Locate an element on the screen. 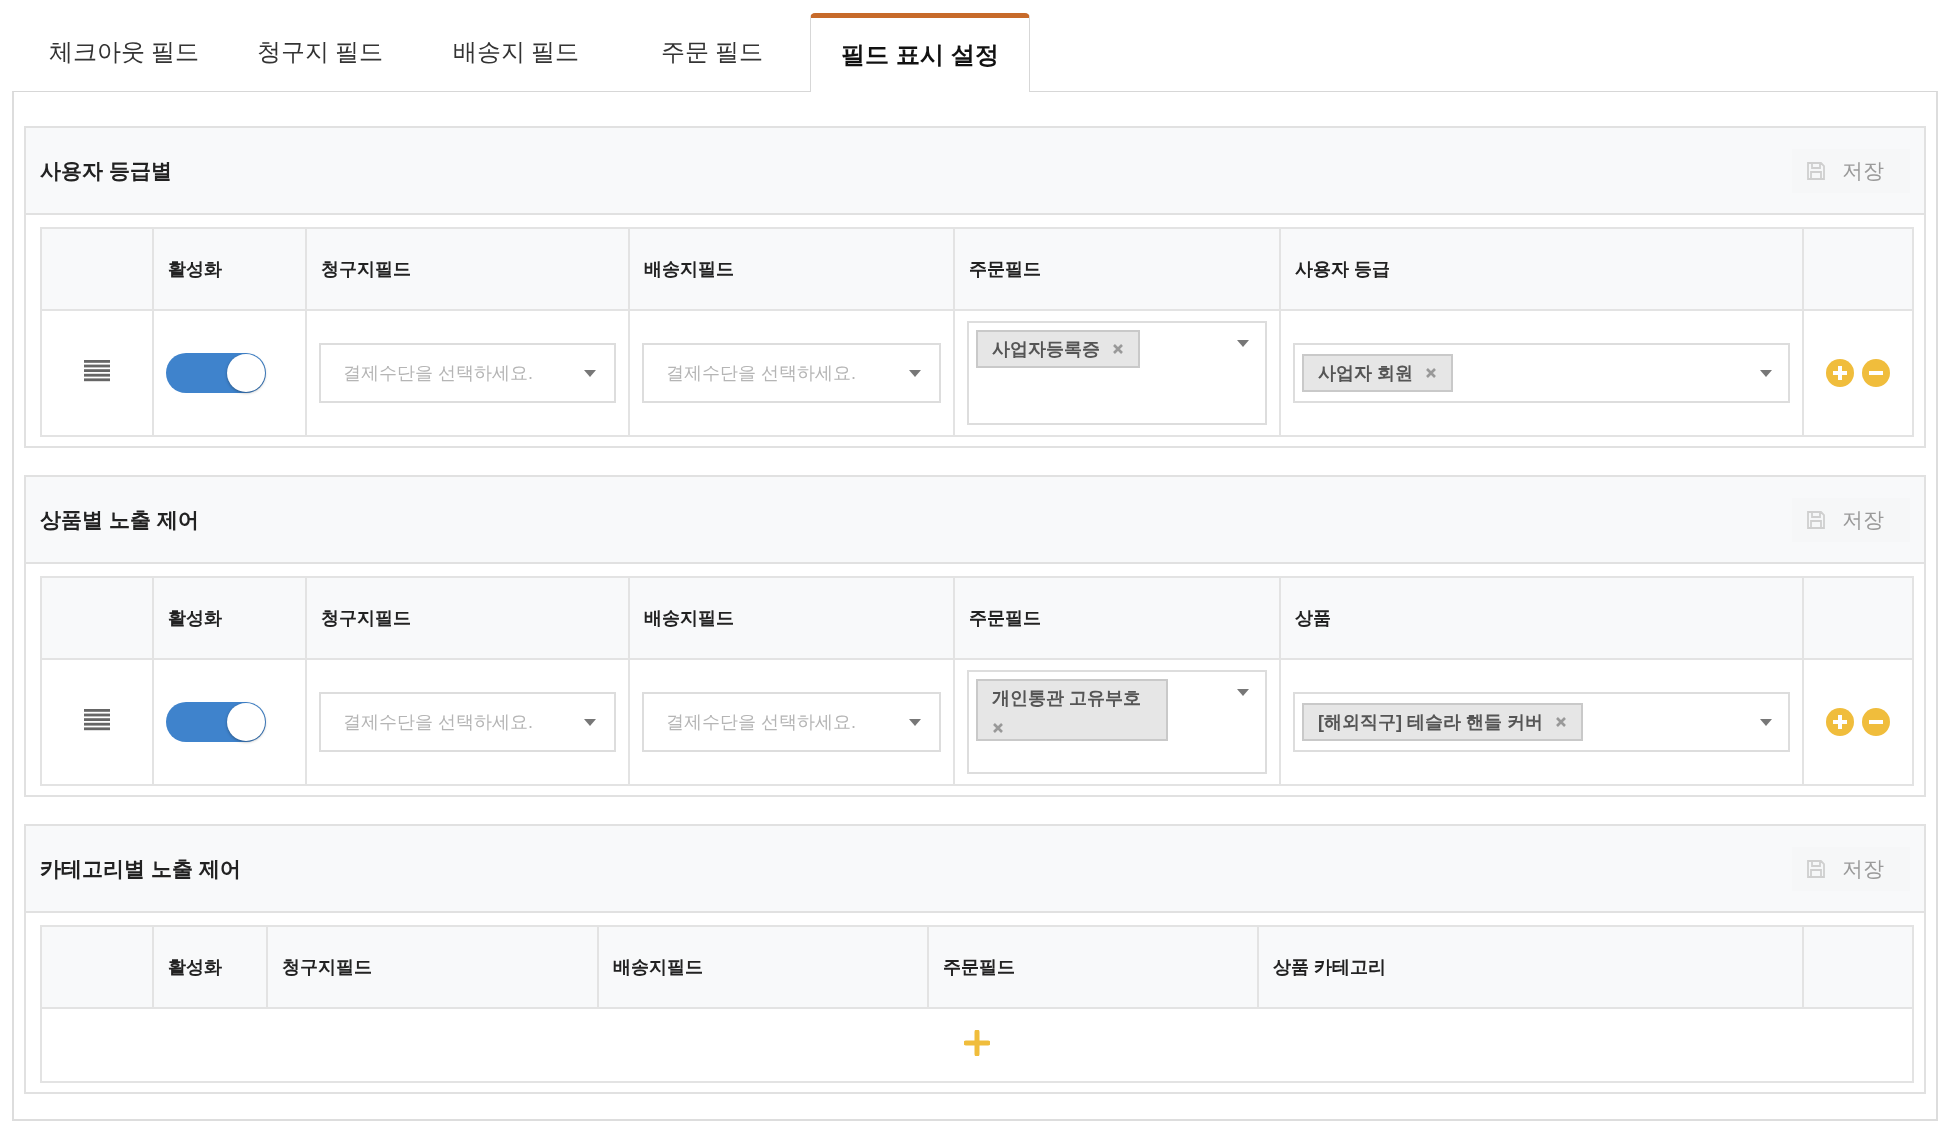  tag-label: 사업자등록증 is located at coordinates (1046, 349).